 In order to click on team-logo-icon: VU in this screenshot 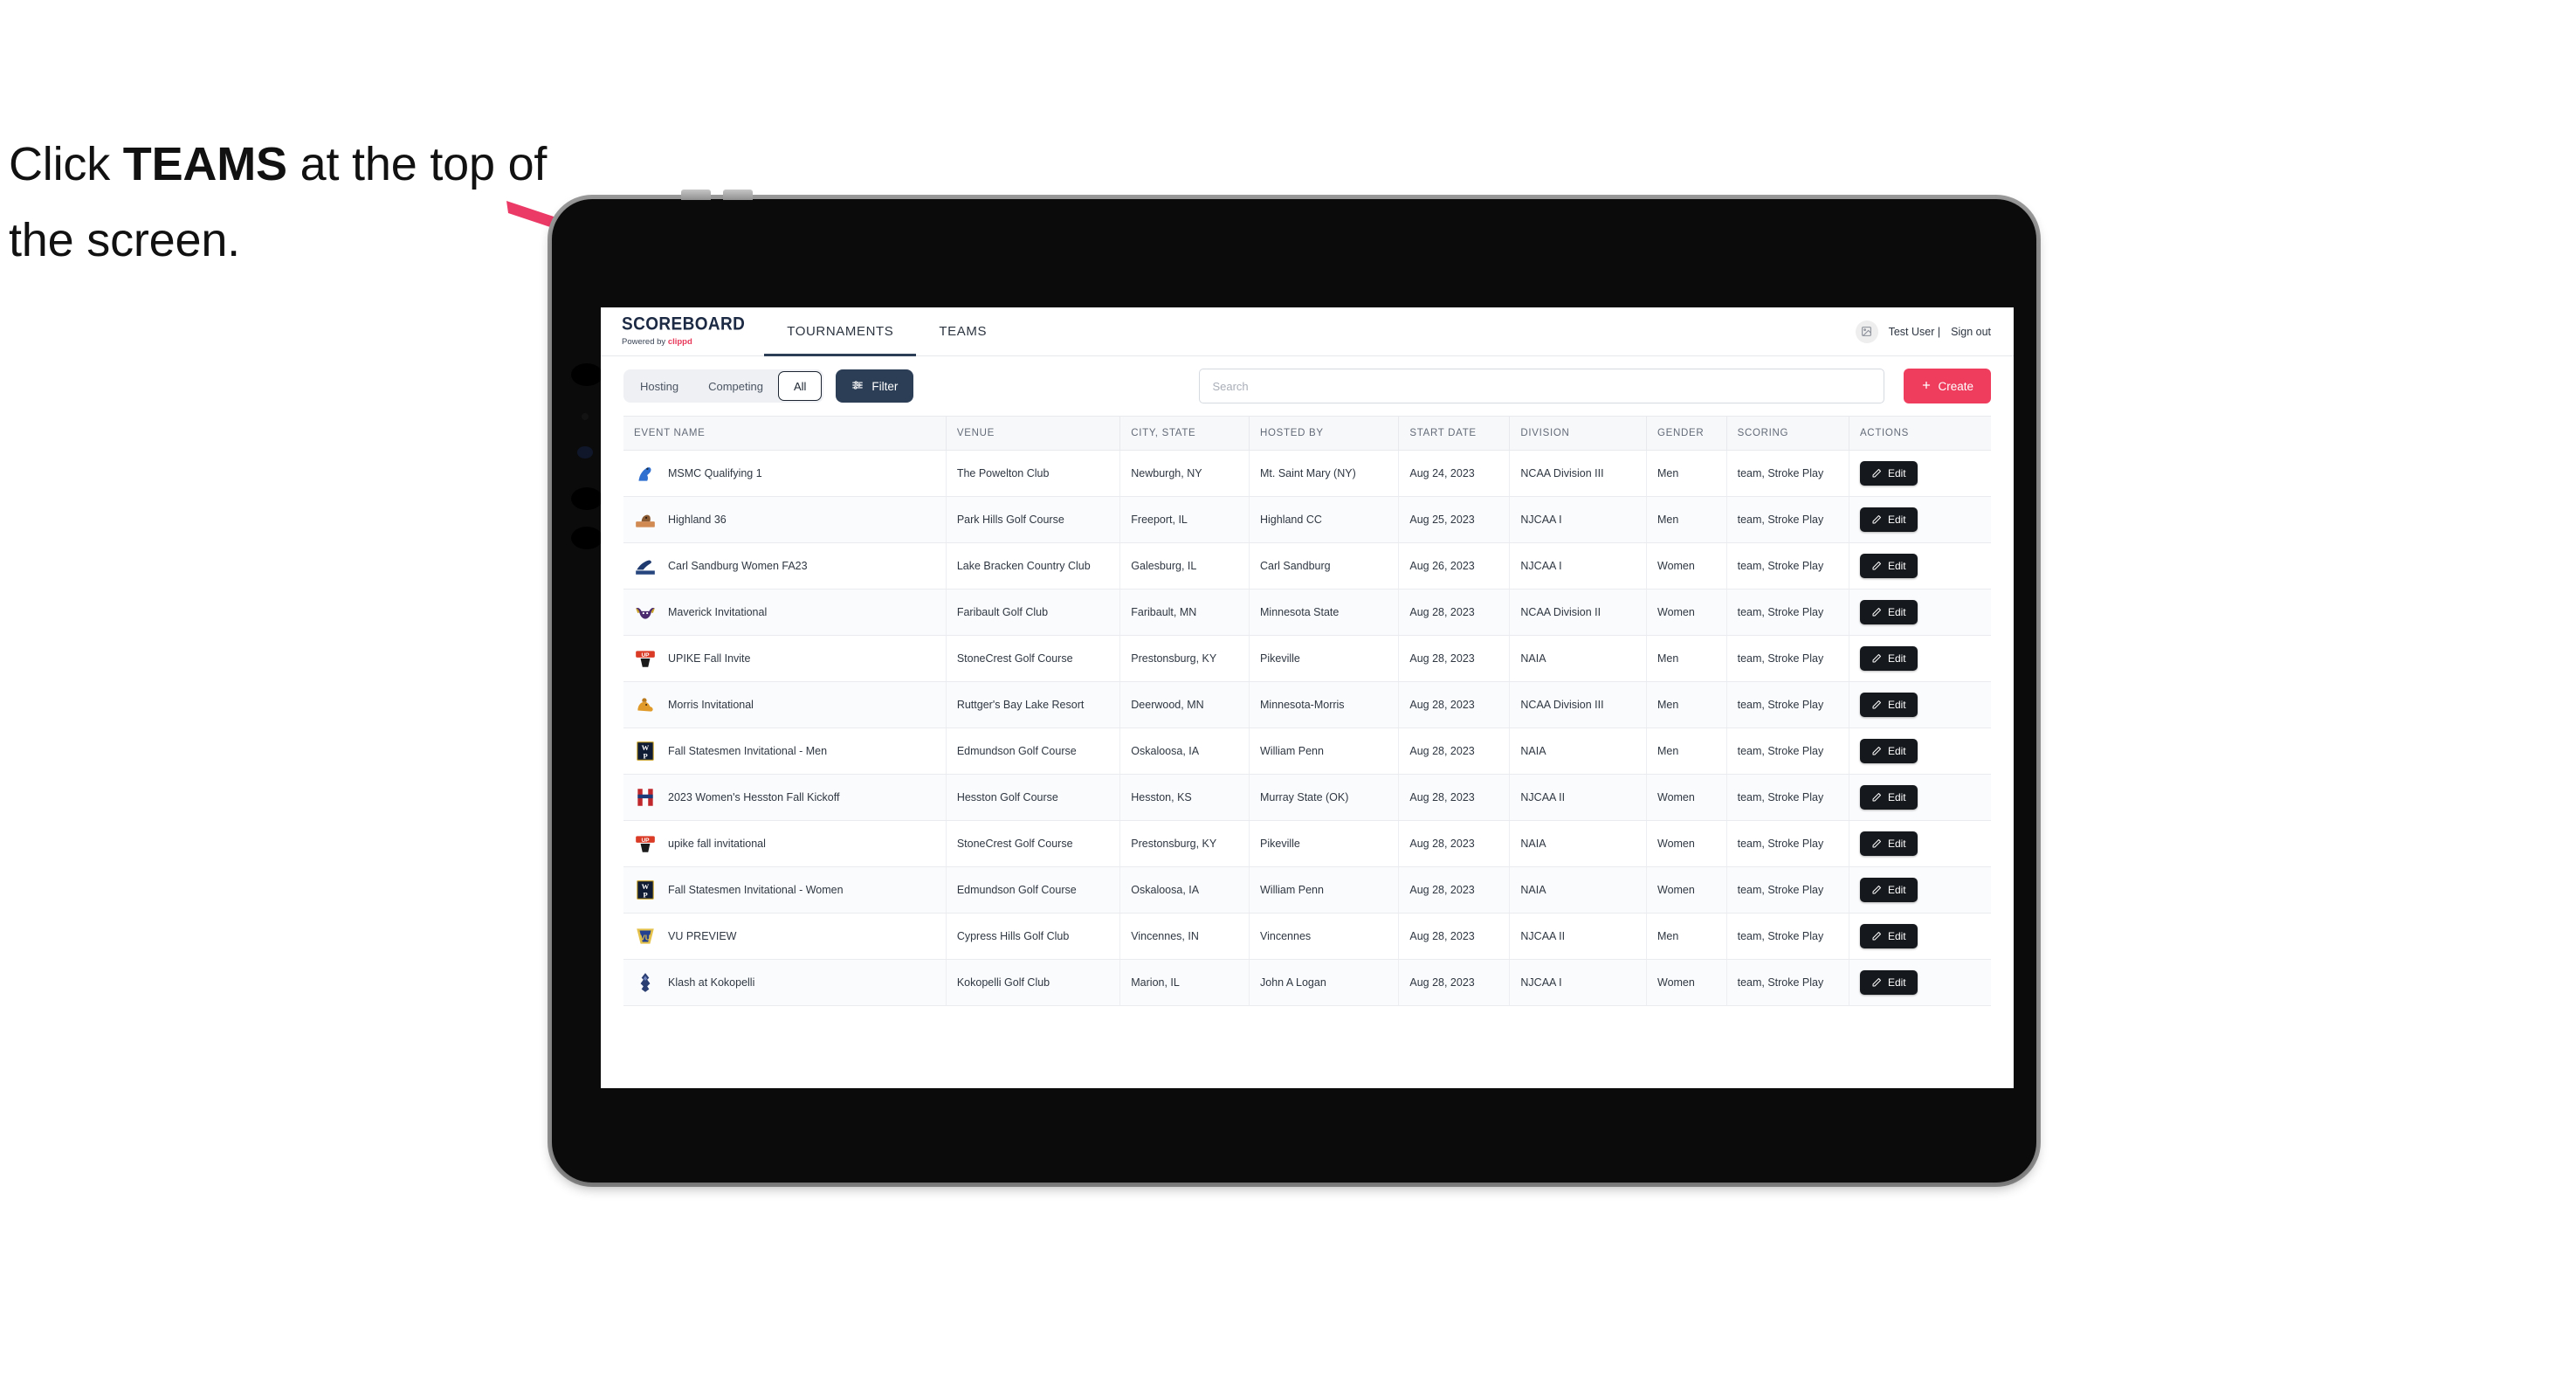, I will do `click(645, 936)`.